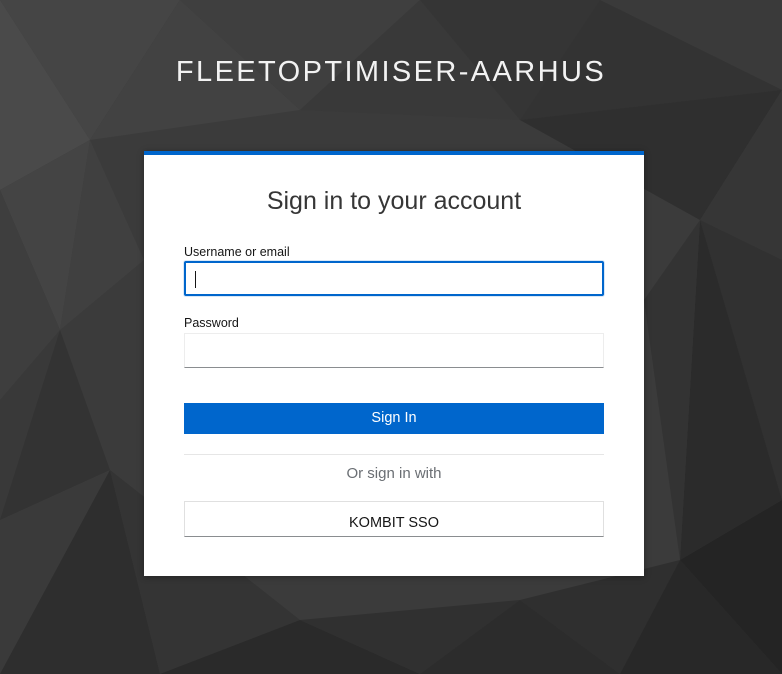 Image resolution: width=782 pixels, height=674 pixels. What do you see at coordinates (394, 473) in the screenshot?
I see `or-sign-in-with-label: Or sign in with` at bounding box center [394, 473].